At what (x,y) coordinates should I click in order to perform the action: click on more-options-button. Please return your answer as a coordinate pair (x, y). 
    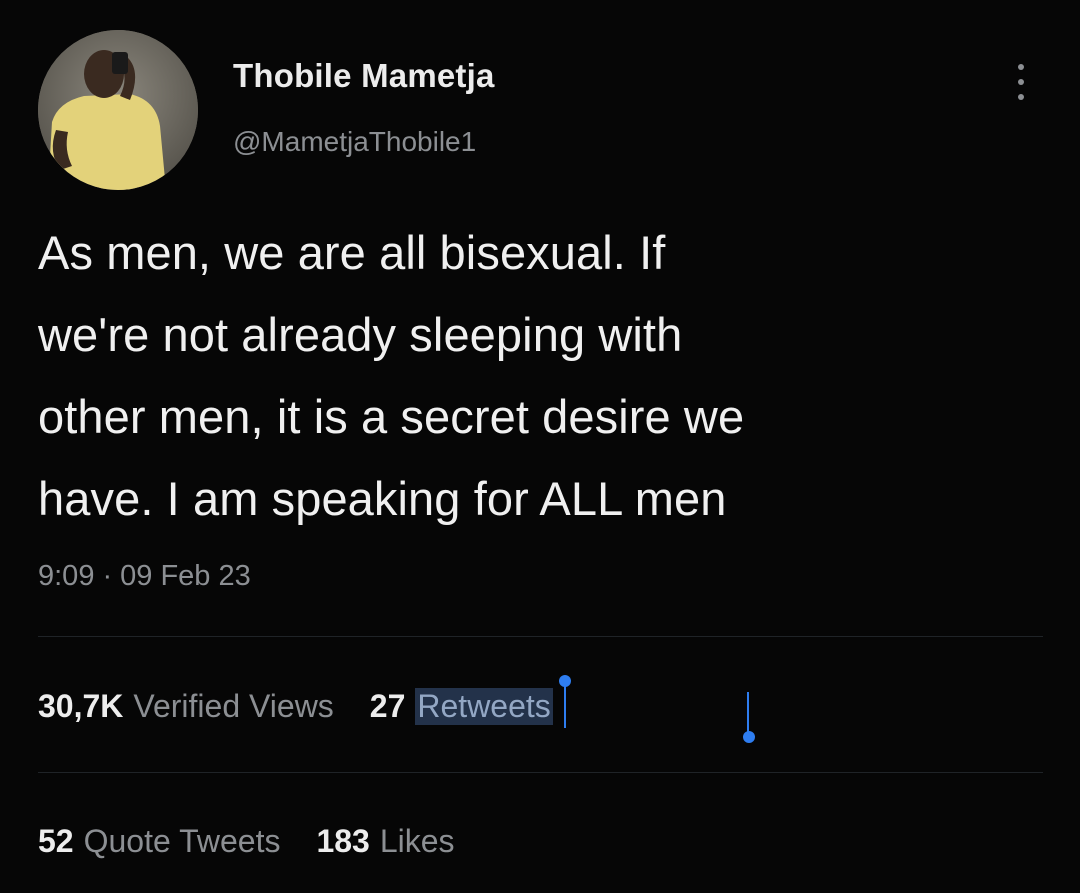
    Looking at the image, I should click on (1021, 82).